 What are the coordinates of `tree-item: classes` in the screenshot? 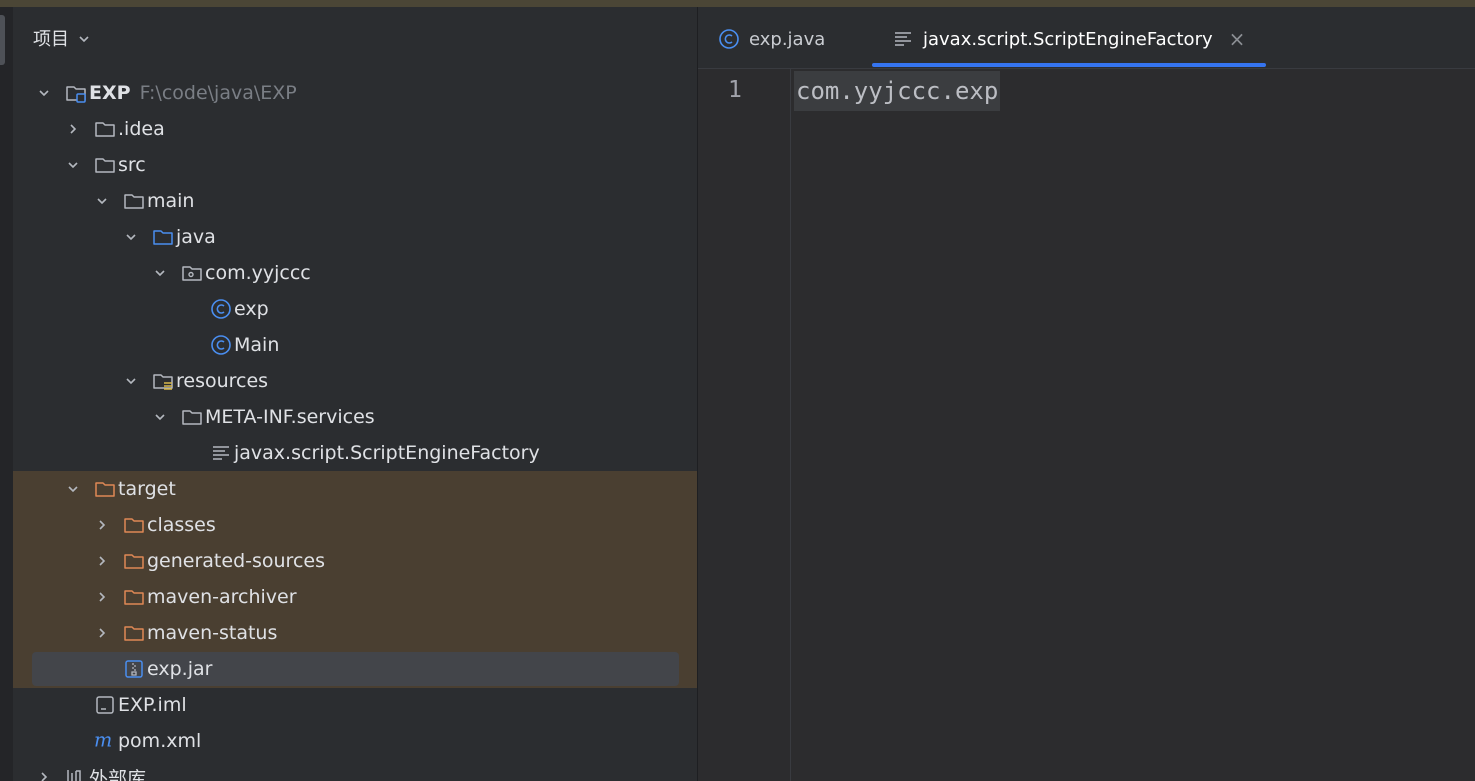 It's located at (155, 525).